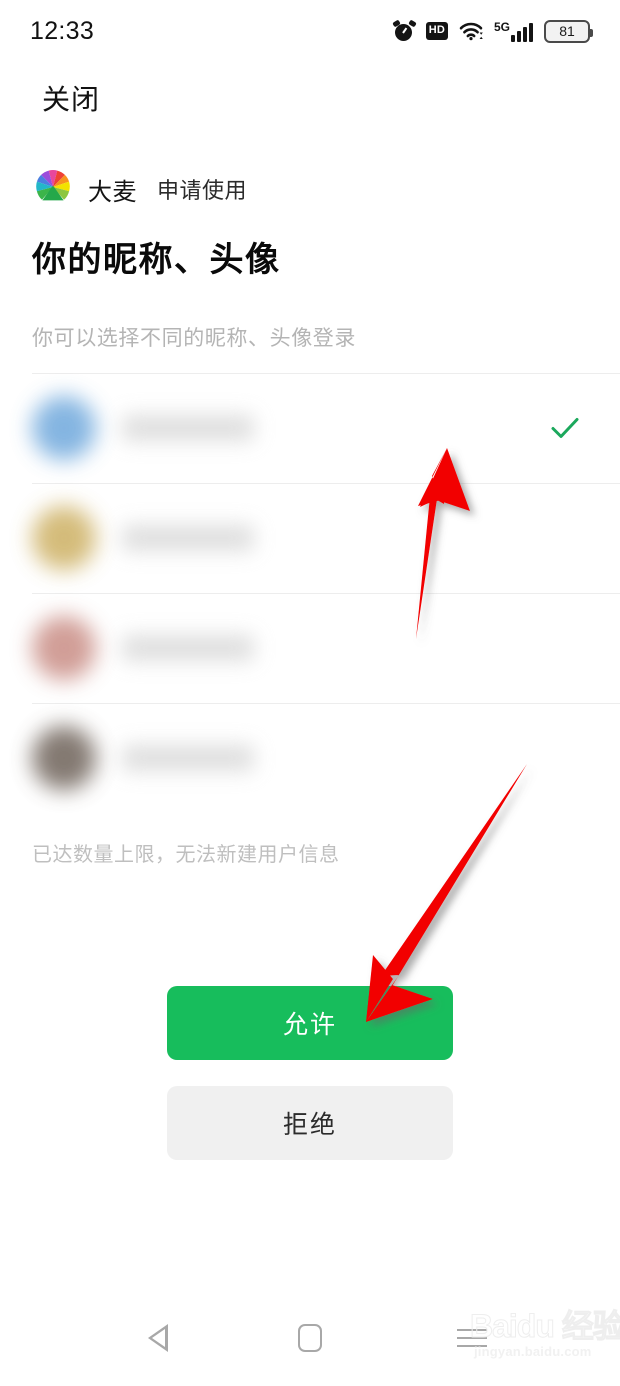  What do you see at coordinates (62, 30) in the screenshot?
I see `status-bar-clock: 12:33` at bounding box center [62, 30].